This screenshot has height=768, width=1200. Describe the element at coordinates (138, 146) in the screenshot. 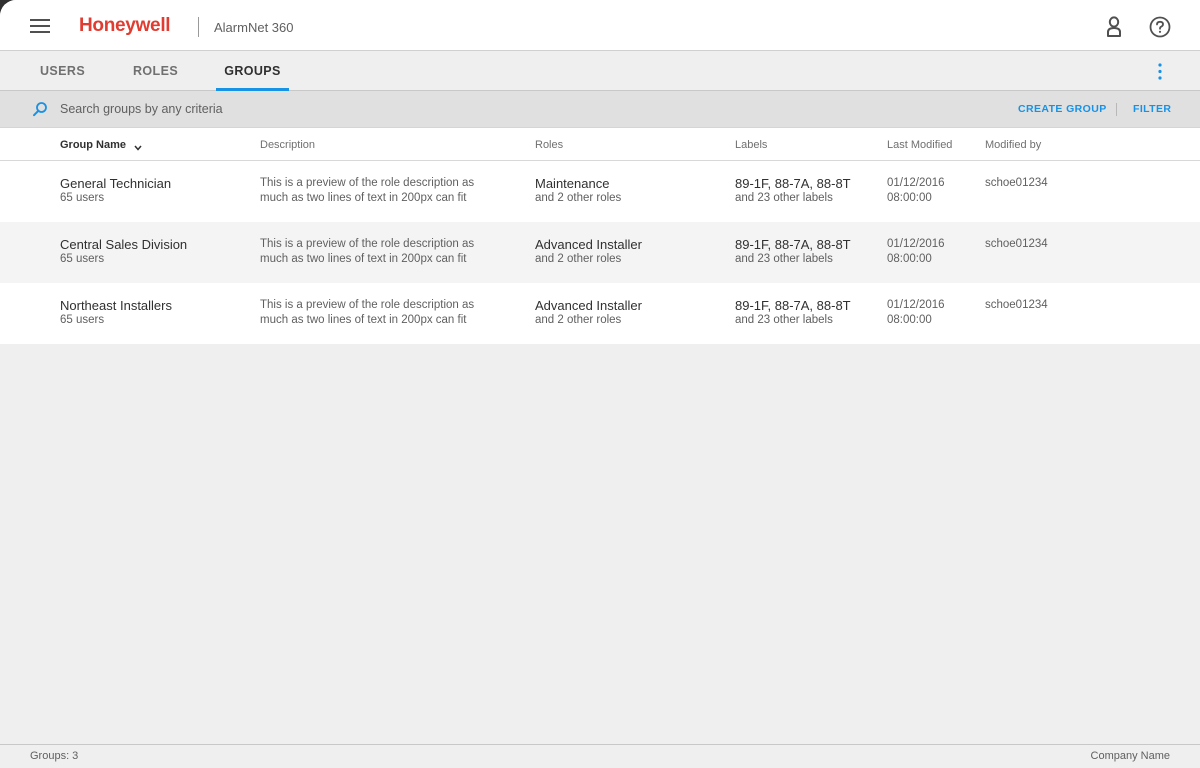

I see `sort-down-icon` at that location.